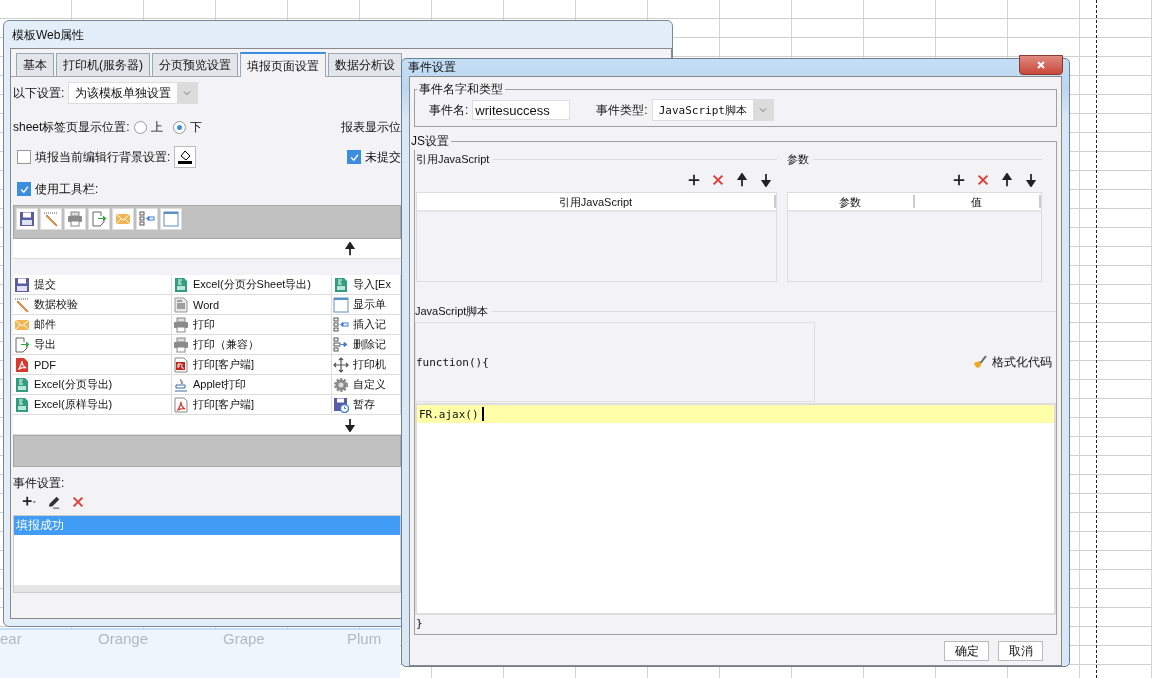 Image resolution: width=1152 pixels, height=678 pixels. What do you see at coordinates (103, 64) in the screenshot?
I see `tab: 打印机(服务器)` at bounding box center [103, 64].